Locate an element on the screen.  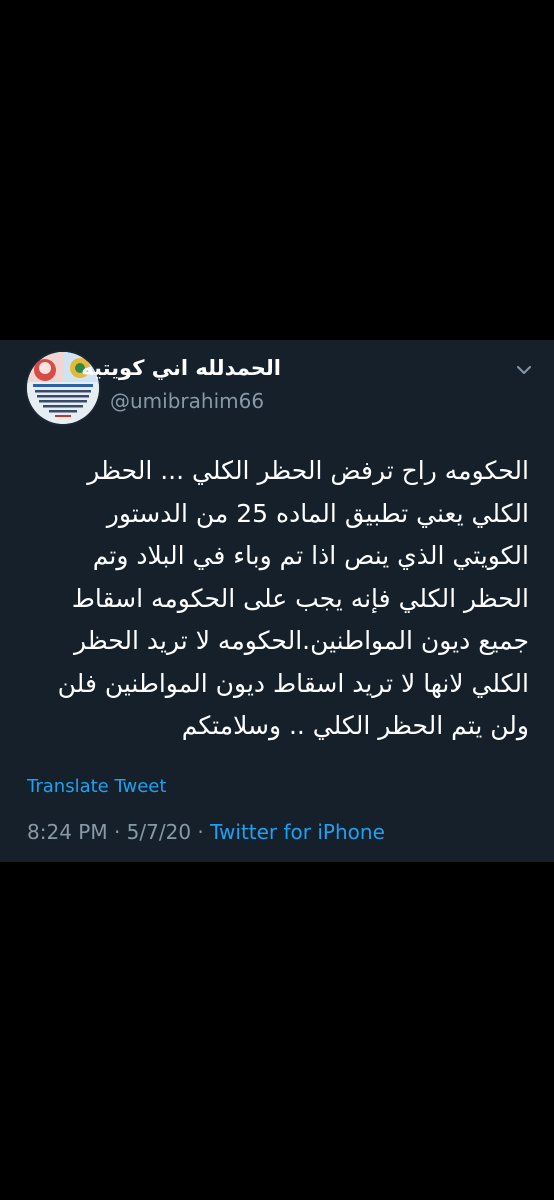
tweet-text-line: الحظر الكلي فإنه يجب على الحكومه اسقاط is located at coordinates (300, 598).